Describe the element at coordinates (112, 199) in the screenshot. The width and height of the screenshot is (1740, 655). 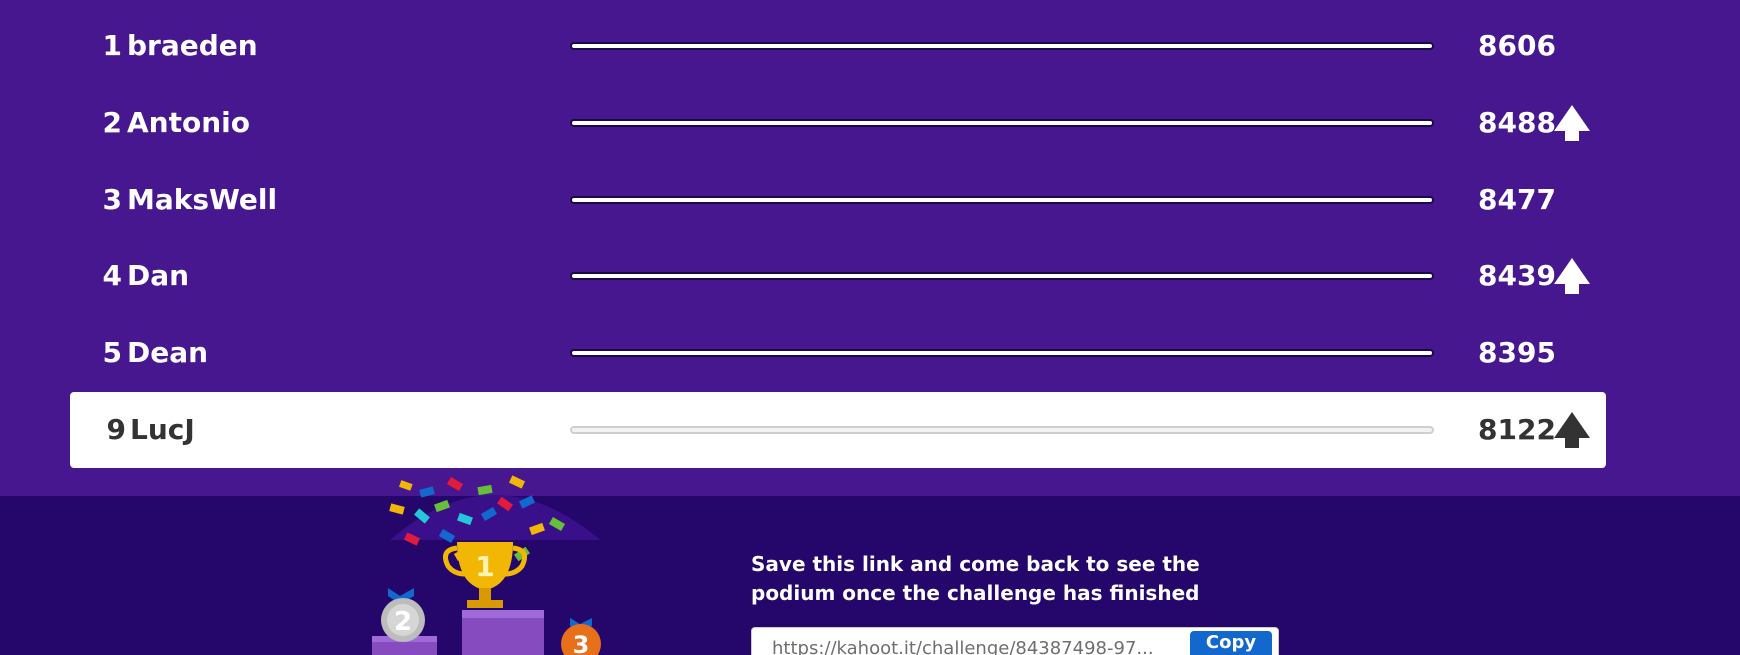
I see `row-rank: 3` at that location.